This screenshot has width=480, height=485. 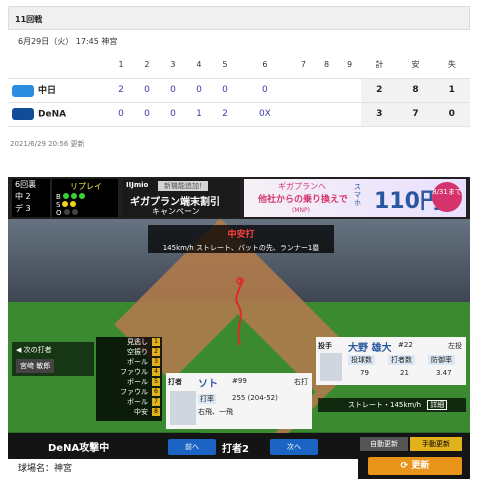 I want to click on team-header, so click(x=58, y=65).